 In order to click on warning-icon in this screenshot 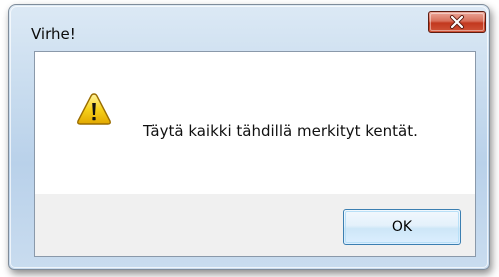, I will do `click(94, 109)`.